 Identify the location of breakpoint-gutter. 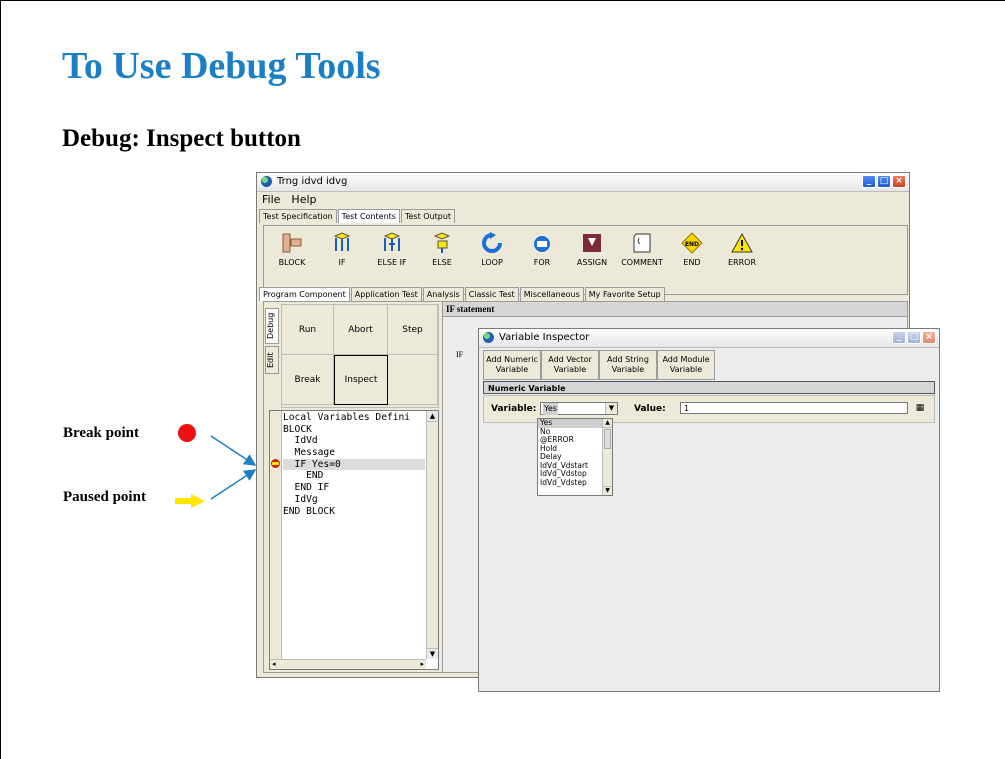
(276, 536).